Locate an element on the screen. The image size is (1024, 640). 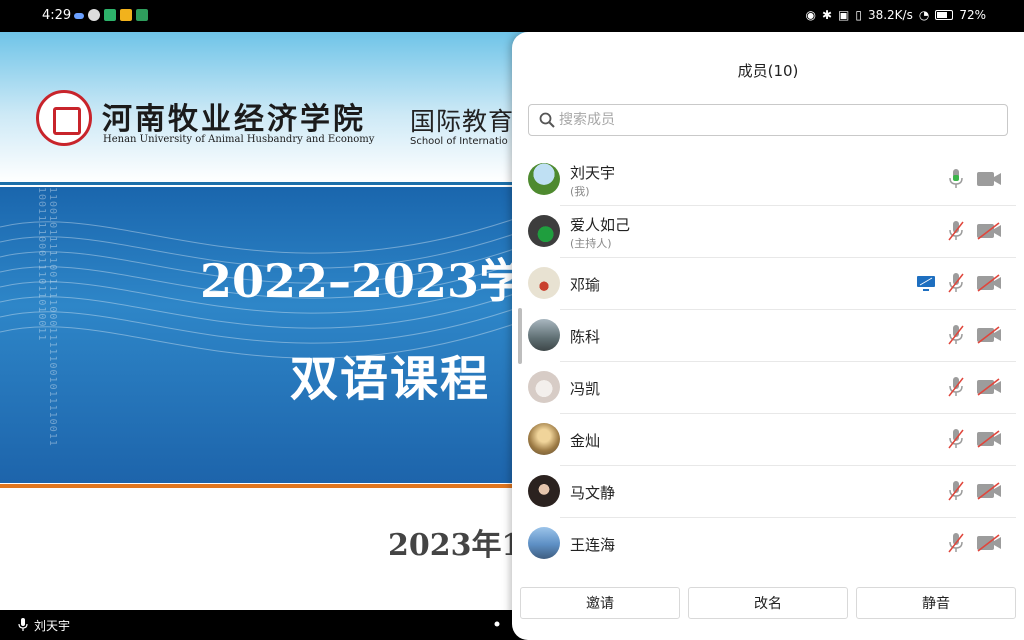
member-row: 陈科 is located at coordinates (768, 336).